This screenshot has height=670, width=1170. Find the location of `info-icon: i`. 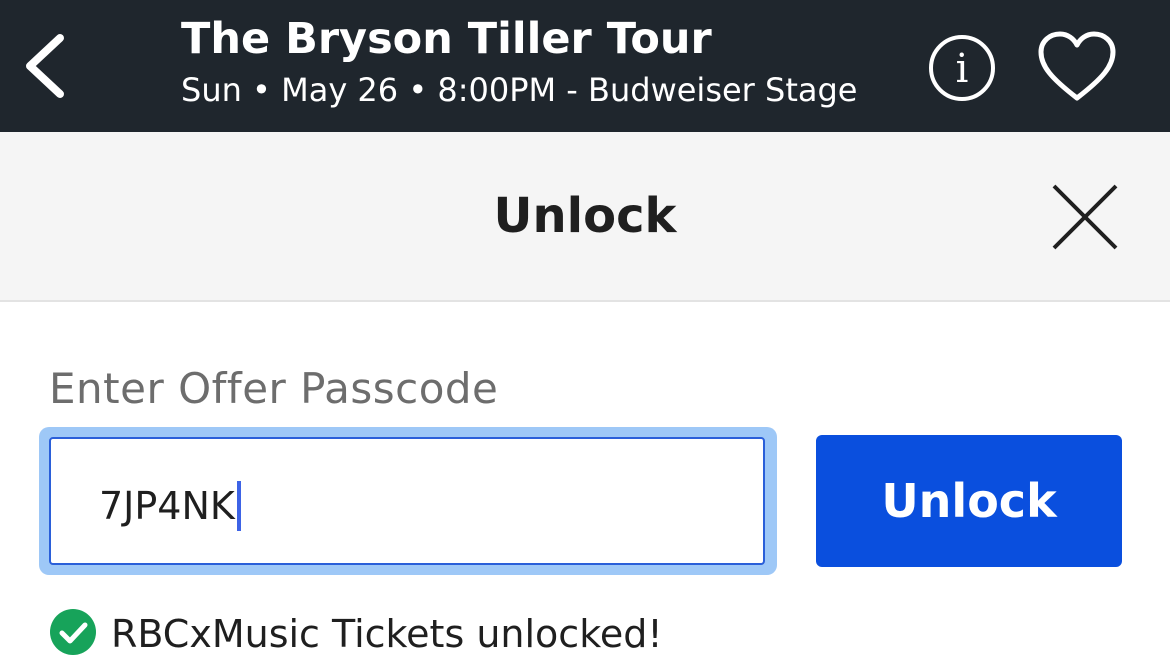

info-icon: i is located at coordinates (962, 68).